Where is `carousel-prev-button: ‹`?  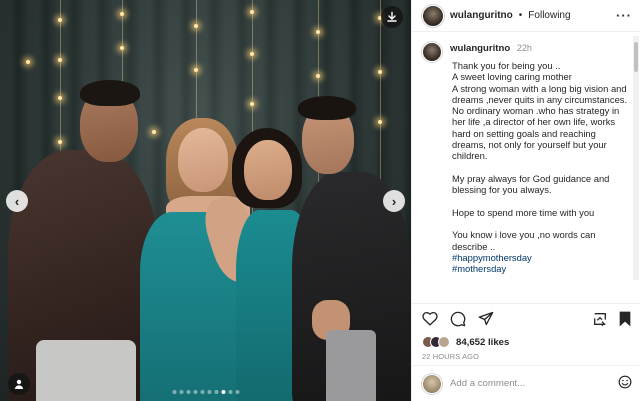 carousel-prev-button: ‹ is located at coordinates (17, 201).